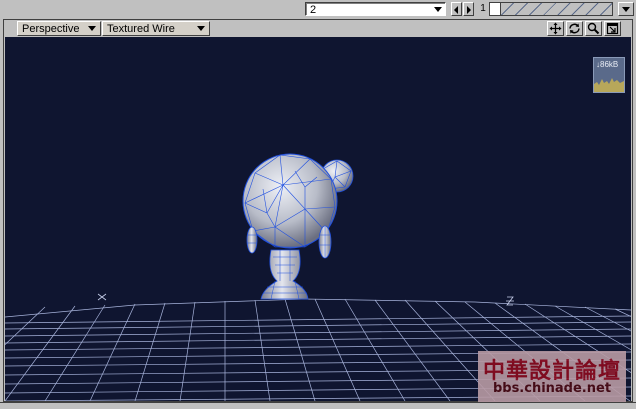 The height and width of the screenshot is (409, 636). I want to click on memory-label: ↓86kB, so click(607, 64).